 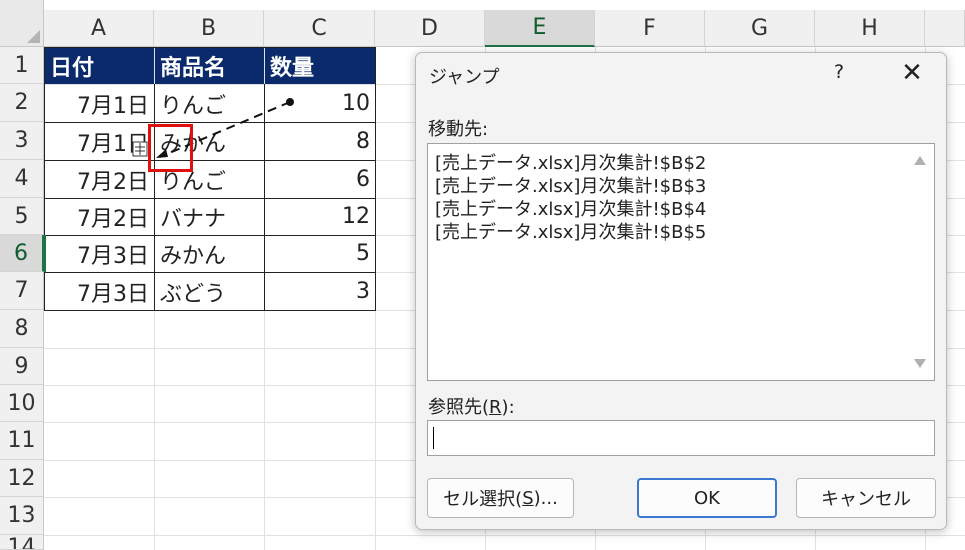 I want to click on highlight-box, so click(x=170, y=148).